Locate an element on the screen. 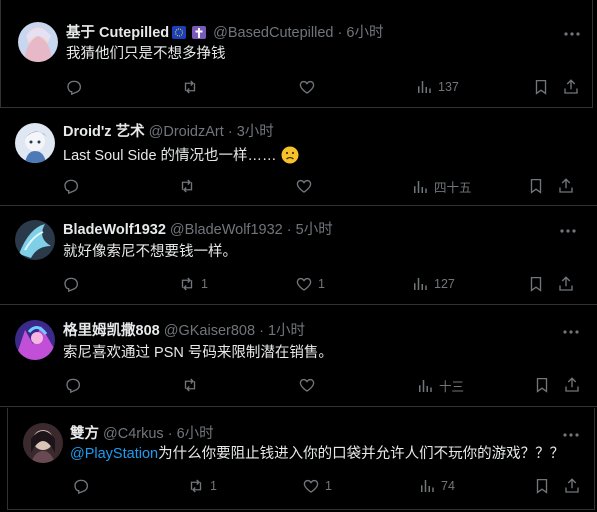 This screenshot has width=597, height=512. display-name: 基于 Cutepilled is located at coordinates (117, 33).